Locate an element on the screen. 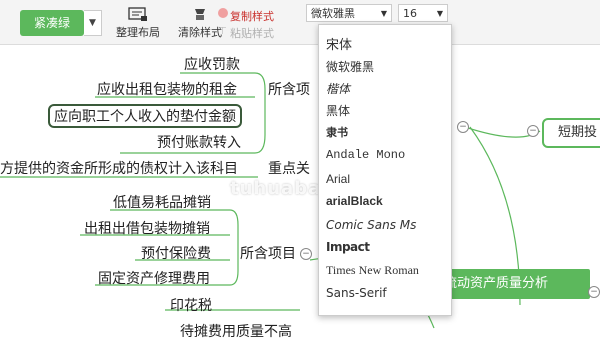 Image resolution: width=600 pixels, height=341 pixels. mindmap-node: 应收罚款 is located at coordinates (212, 64).